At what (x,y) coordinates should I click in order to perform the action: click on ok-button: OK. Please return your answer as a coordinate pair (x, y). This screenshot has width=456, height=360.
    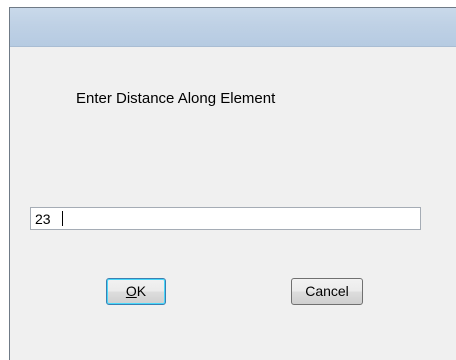
    Looking at the image, I should click on (136, 291).